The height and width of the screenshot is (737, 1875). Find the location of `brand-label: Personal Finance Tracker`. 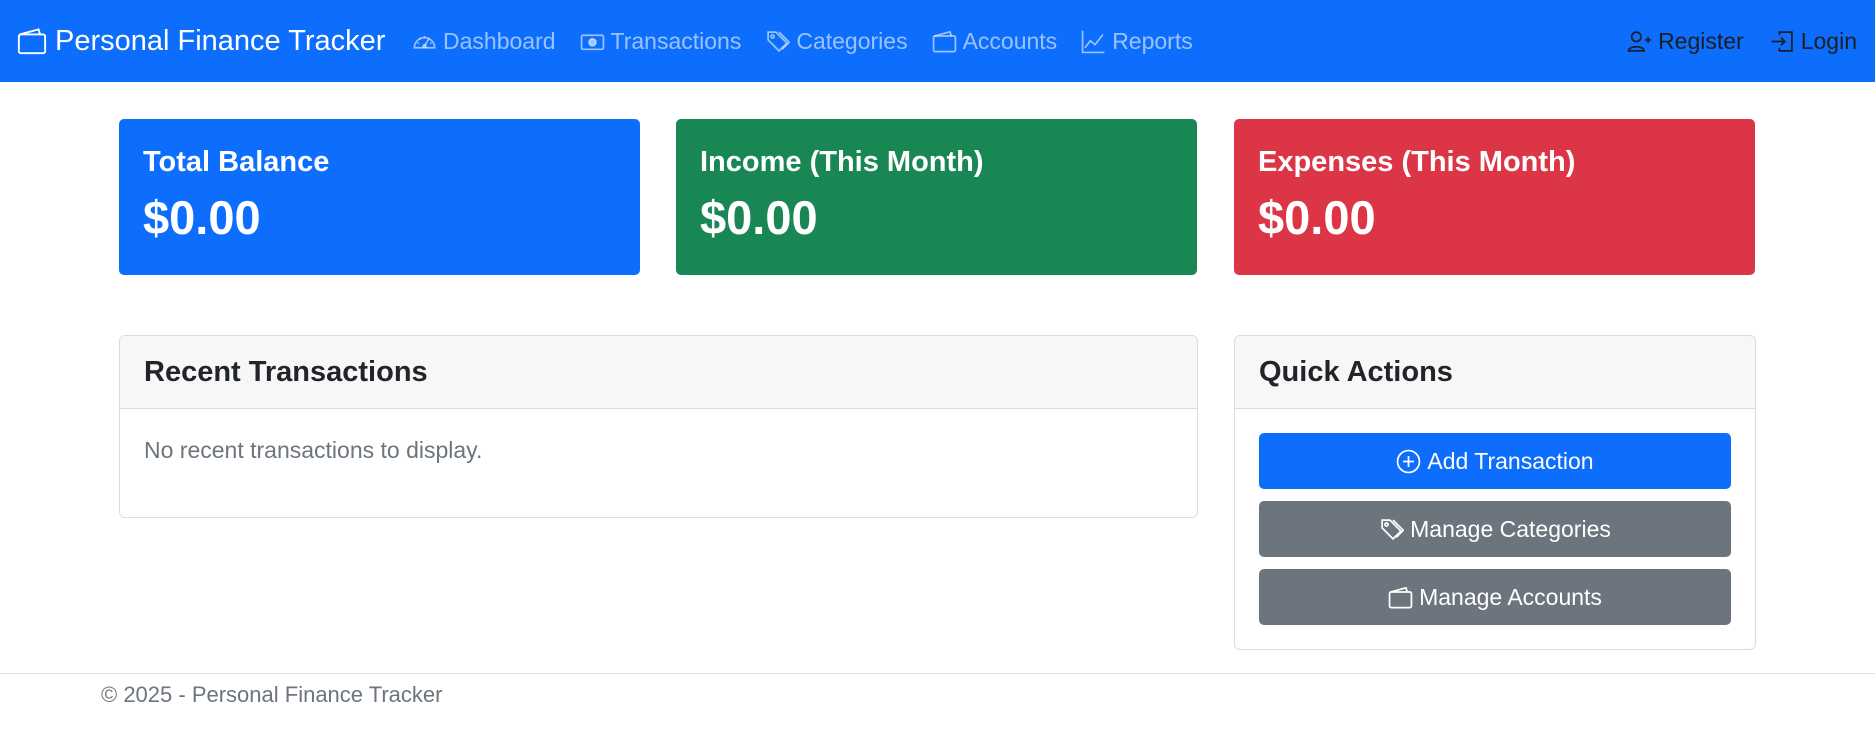

brand-label: Personal Finance Tracker is located at coordinates (220, 40).